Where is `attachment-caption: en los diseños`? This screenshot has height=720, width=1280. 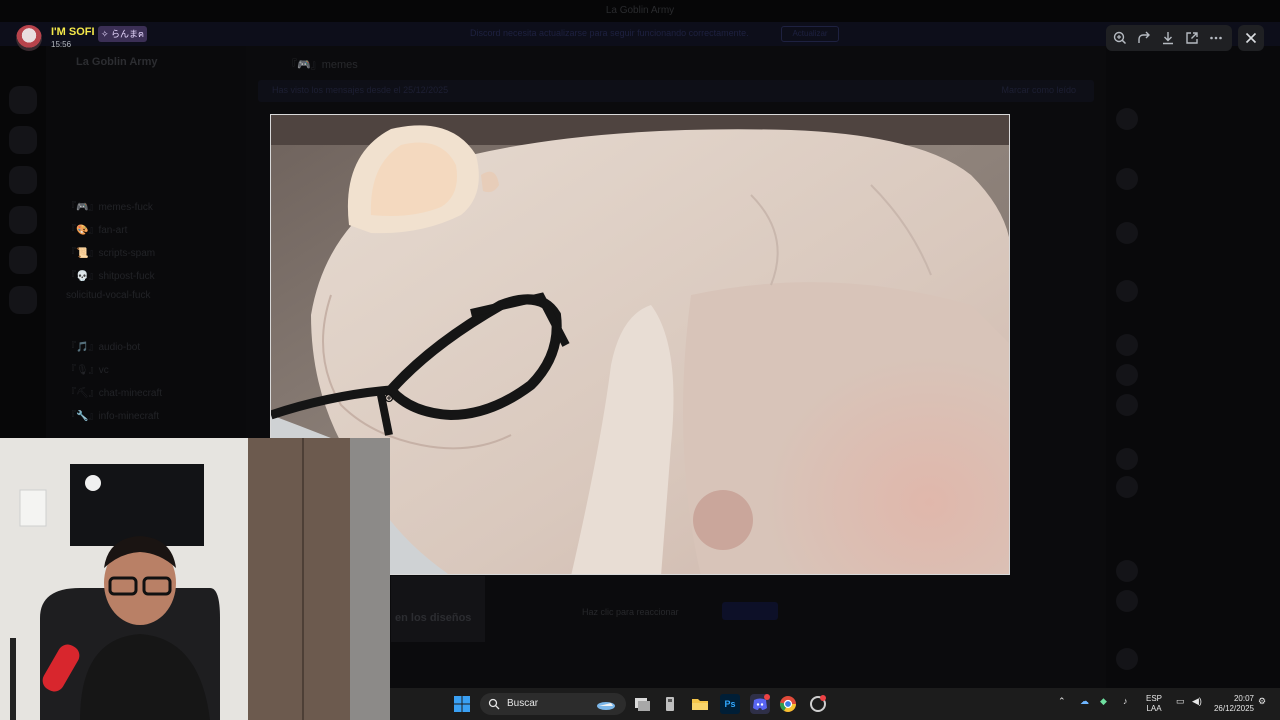 attachment-caption: en los diseños is located at coordinates (433, 618).